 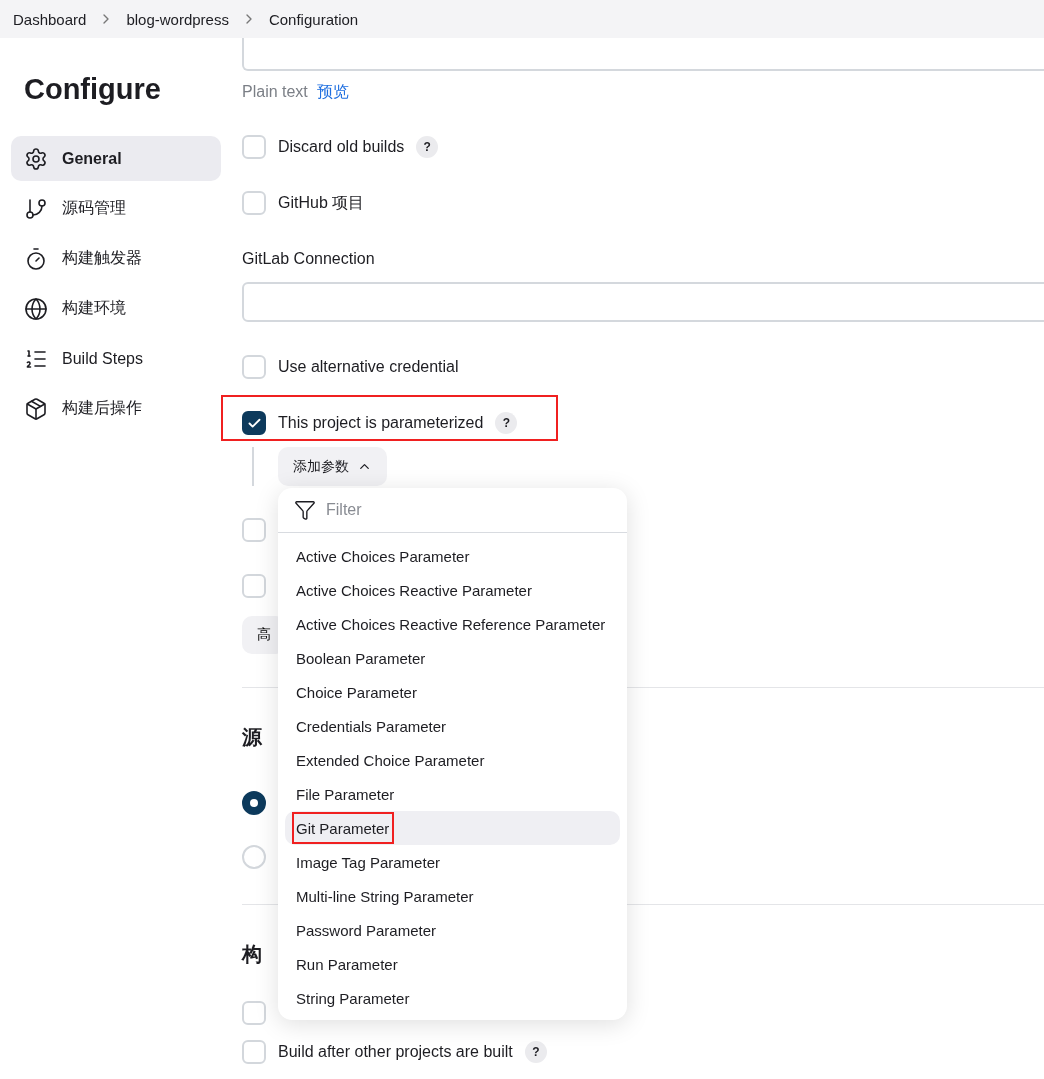 What do you see at coordinates (452, 828) in the screenshot?
I see `menu-item: Git Parameter` at bounding box center [452, 828].